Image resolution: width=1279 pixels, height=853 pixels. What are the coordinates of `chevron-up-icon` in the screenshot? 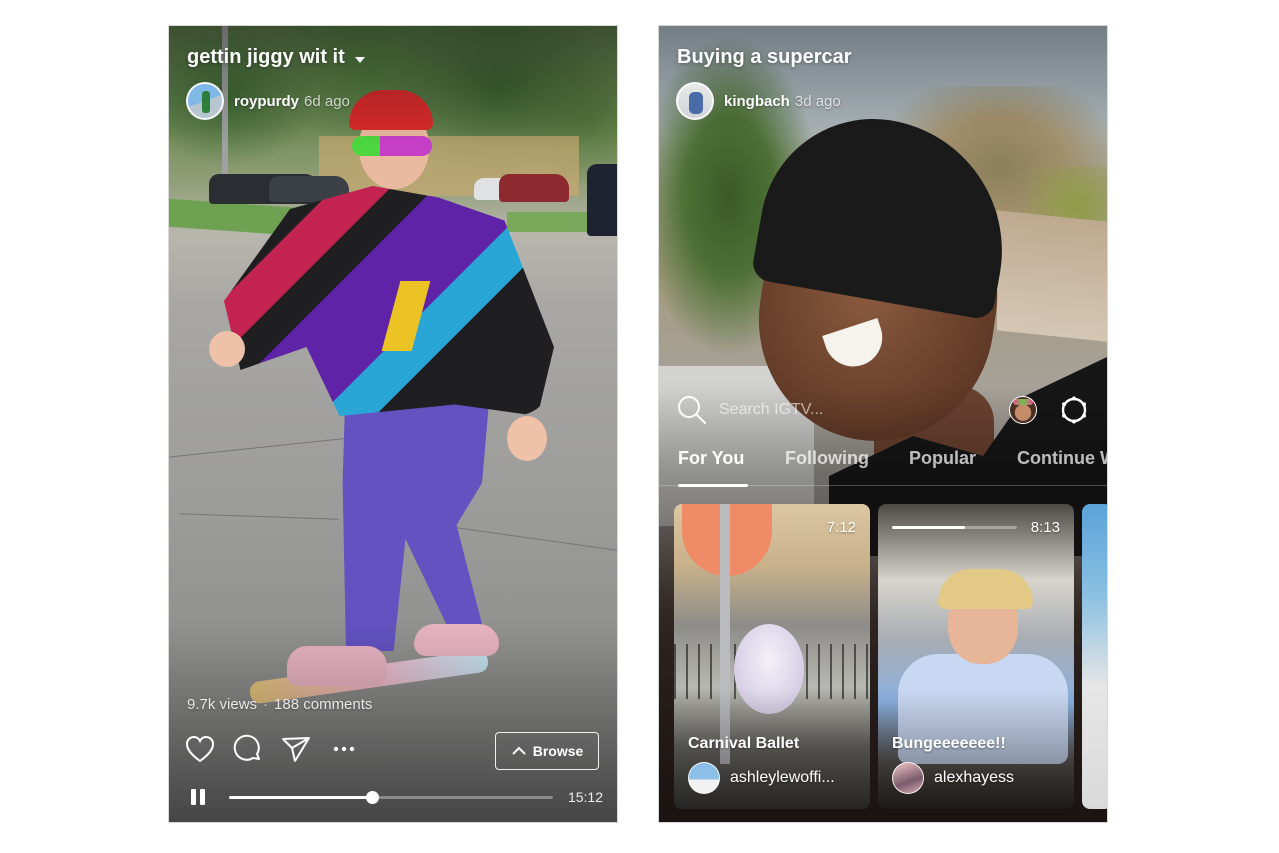 It's located at (518, 750).